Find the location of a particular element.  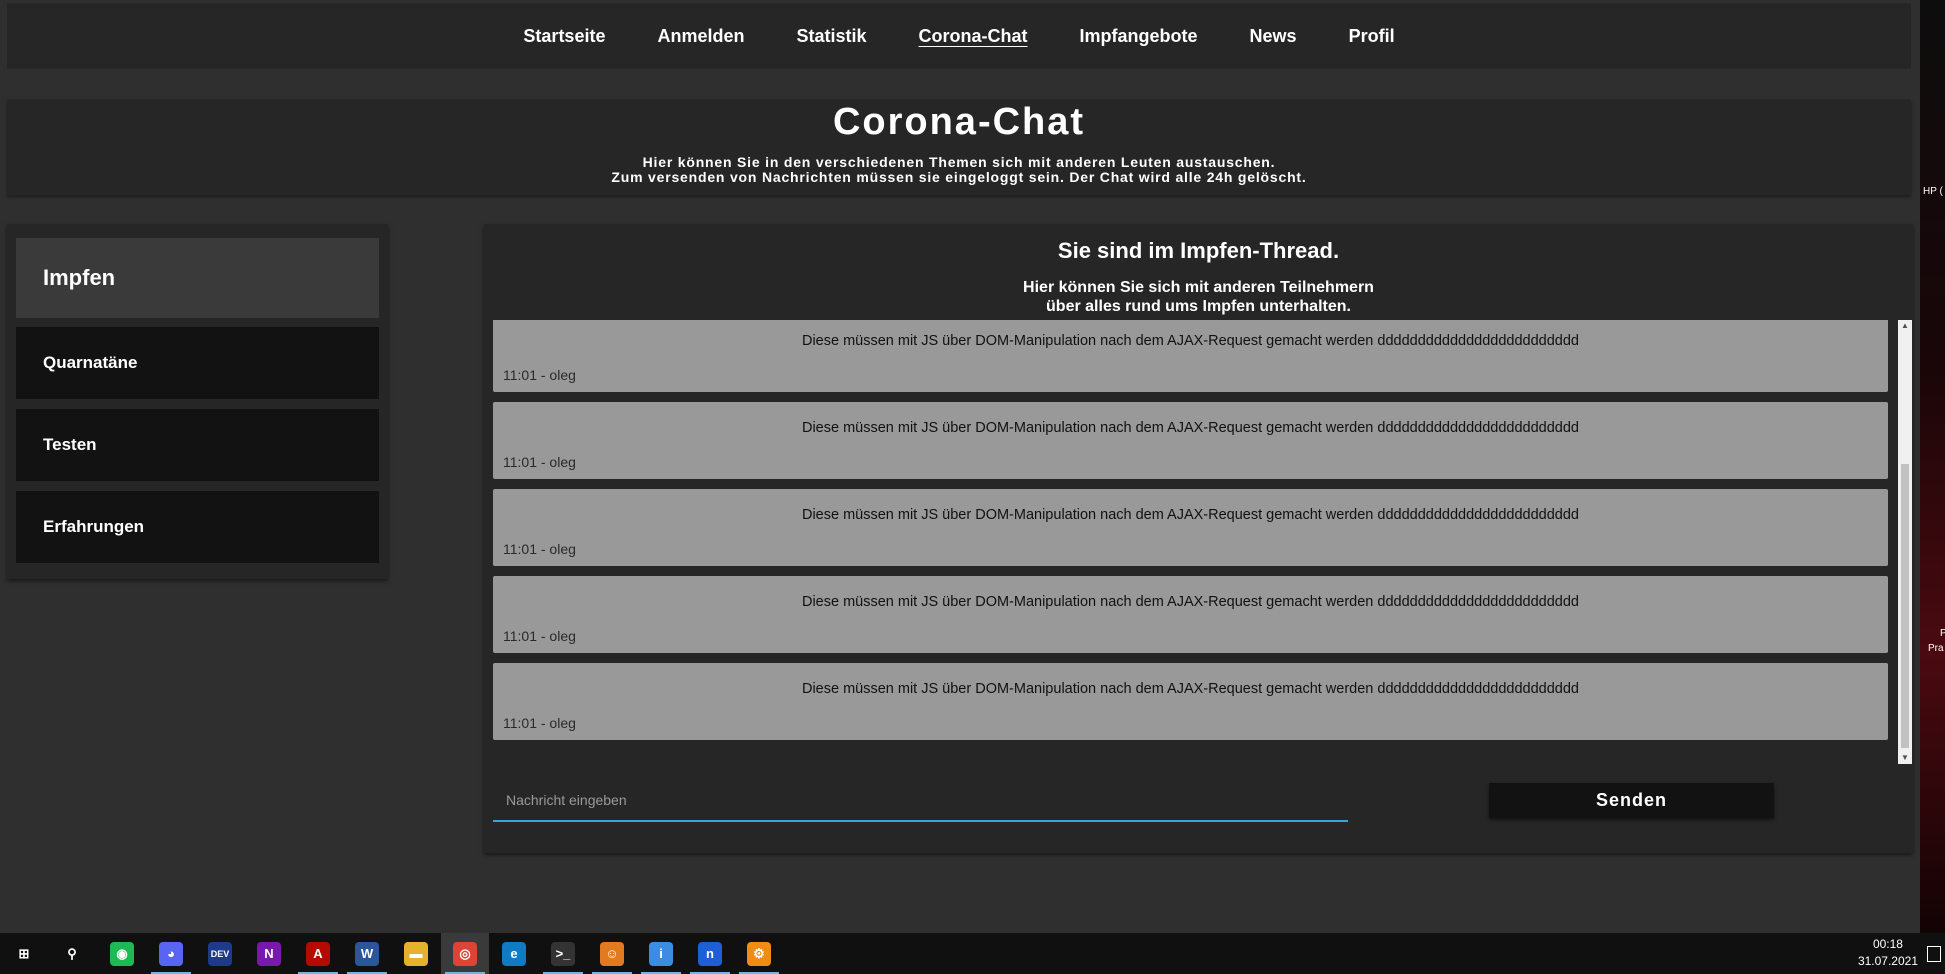

taskbar-search-button: ⚲ is located at coordinates (72, 953).